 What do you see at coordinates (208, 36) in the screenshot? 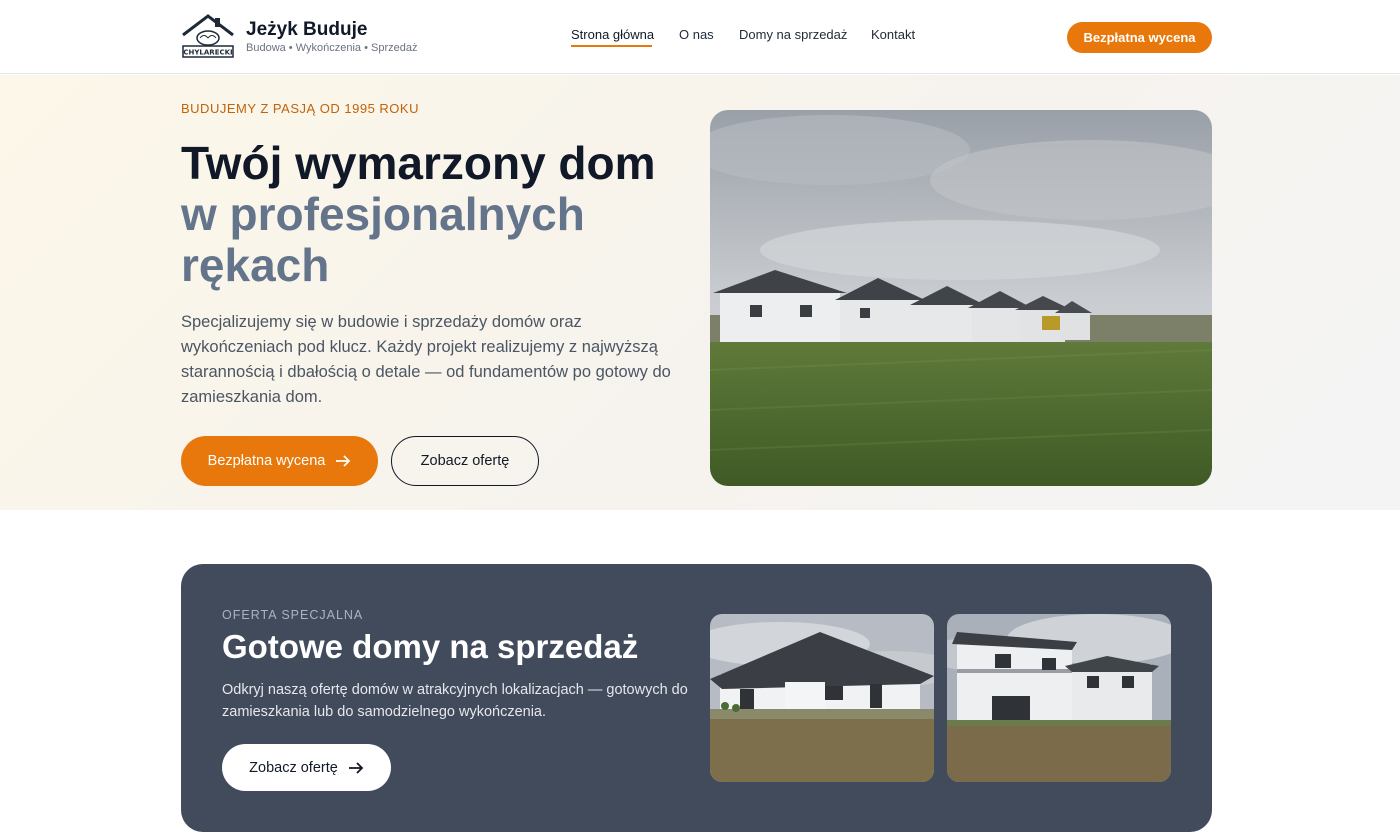
I see `logo-icon: CHYLARECKI` at bounding box center [208, 36].